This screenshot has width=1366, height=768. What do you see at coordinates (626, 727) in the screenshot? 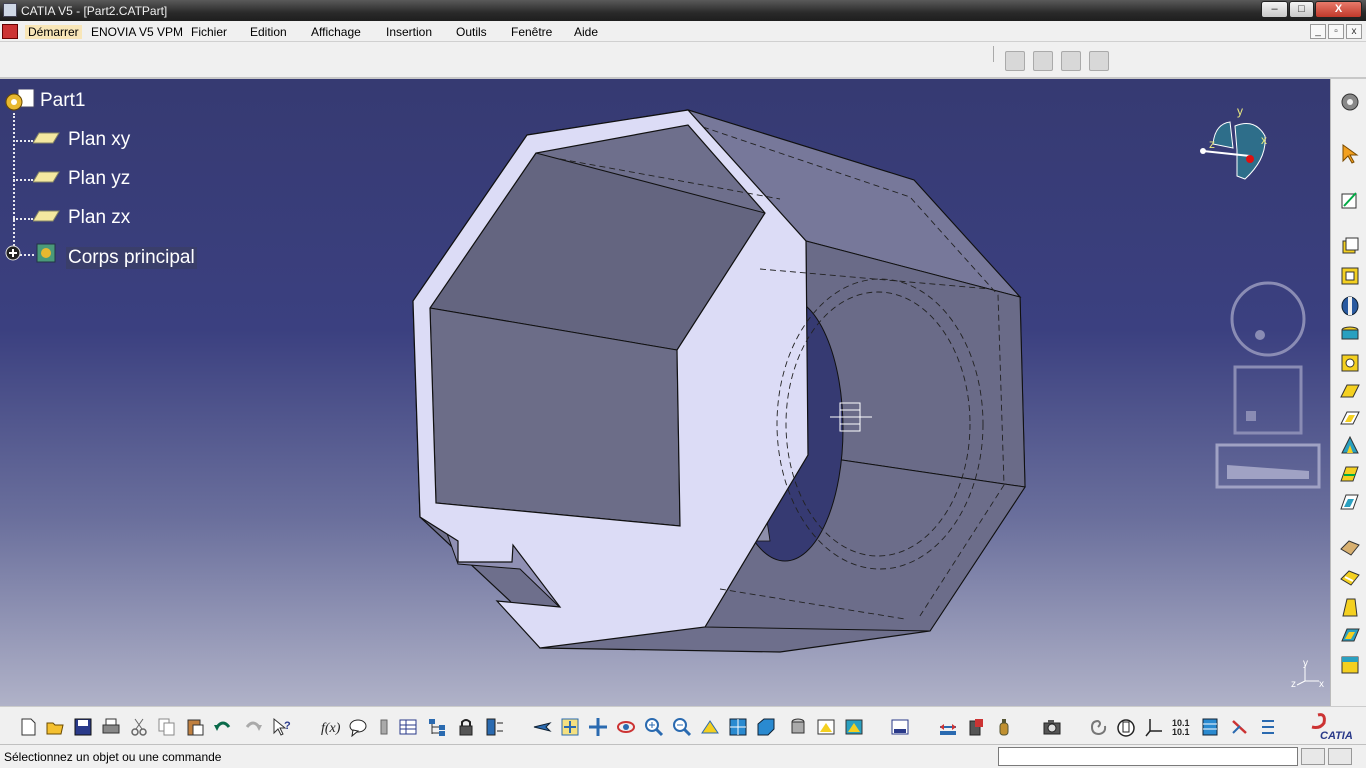
I see `rotate-icon` at bounding box center [626, 727].